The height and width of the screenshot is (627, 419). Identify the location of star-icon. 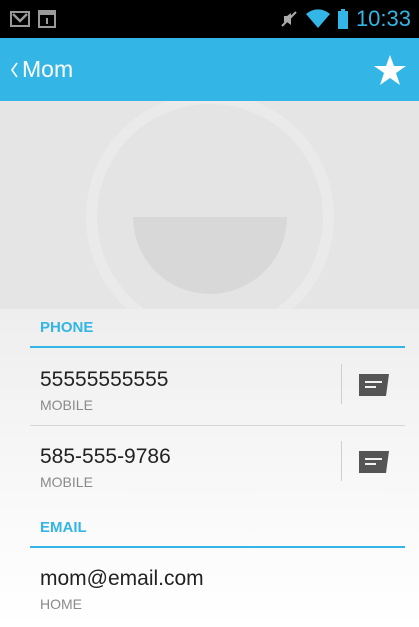
(390, 70).